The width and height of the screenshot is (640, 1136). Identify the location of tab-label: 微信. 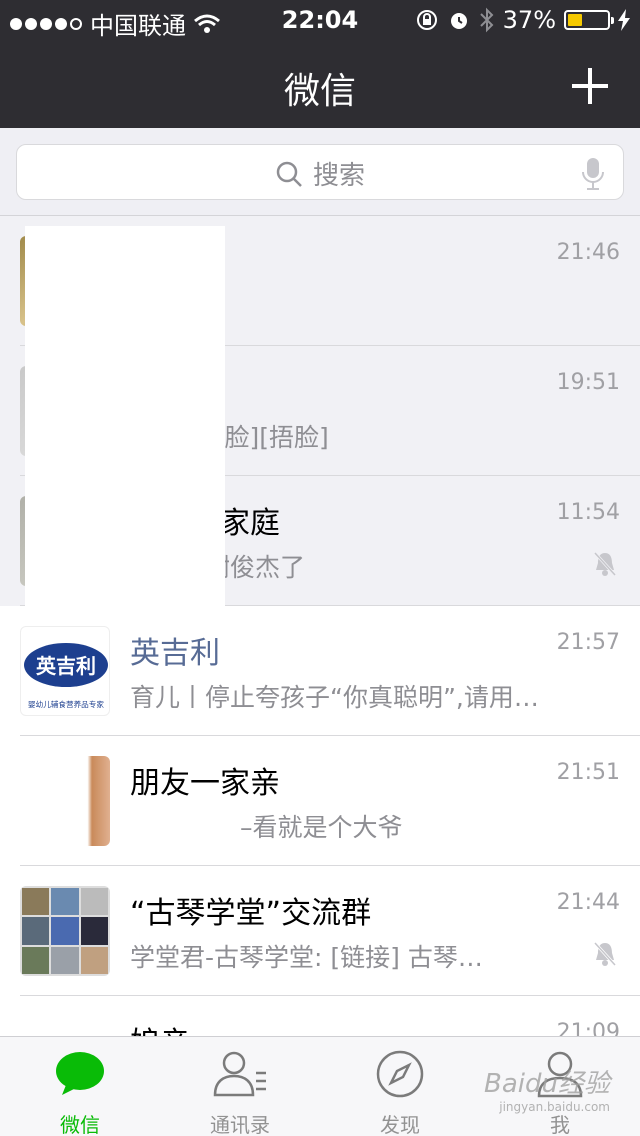
(80, 1124).